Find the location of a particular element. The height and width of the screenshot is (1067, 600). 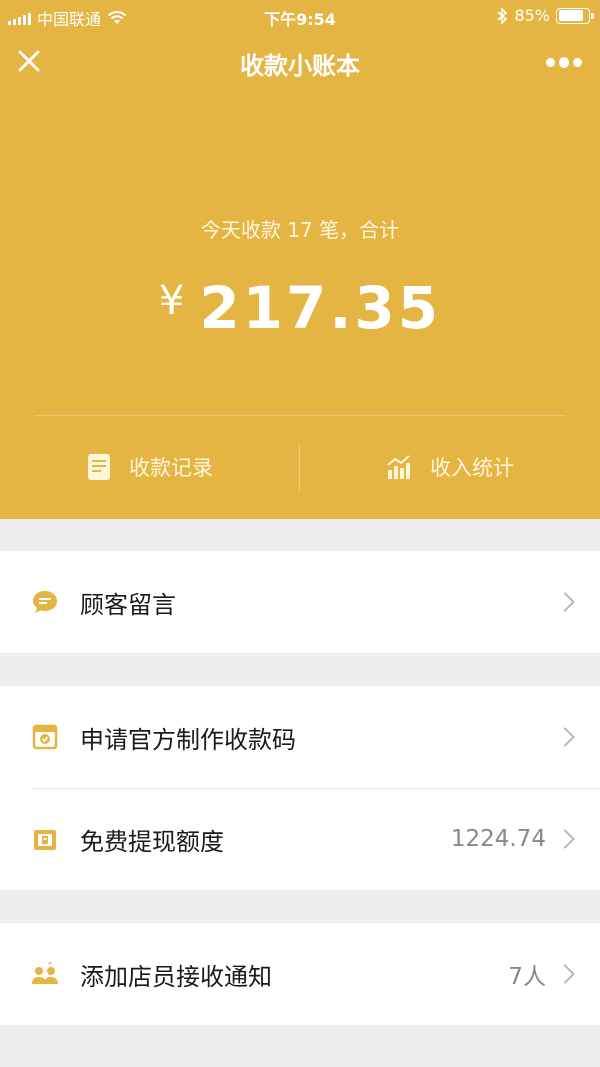

header-actions: 收款记录 收入统计 is located at coordinates (300, 467).